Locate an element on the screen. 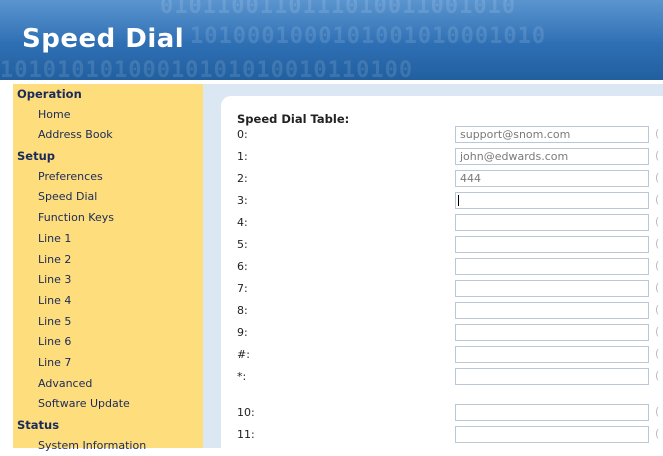  nav-item-system-information: System Information is located at coordinates (108, 446).